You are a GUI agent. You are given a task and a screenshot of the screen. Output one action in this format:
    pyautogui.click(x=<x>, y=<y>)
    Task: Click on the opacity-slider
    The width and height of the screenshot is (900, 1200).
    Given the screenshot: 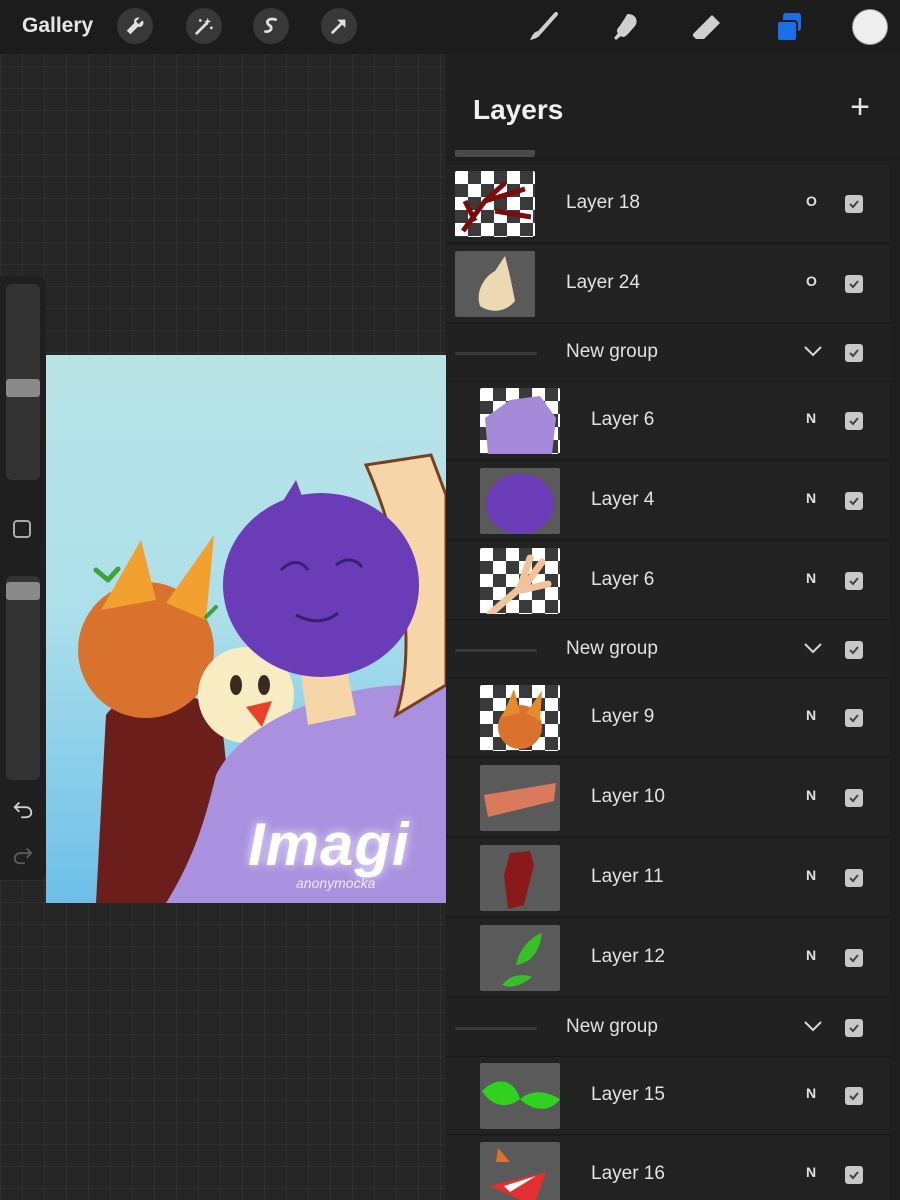 What is the action you would take?
    pyautogui.click(x=23, y=678)
    